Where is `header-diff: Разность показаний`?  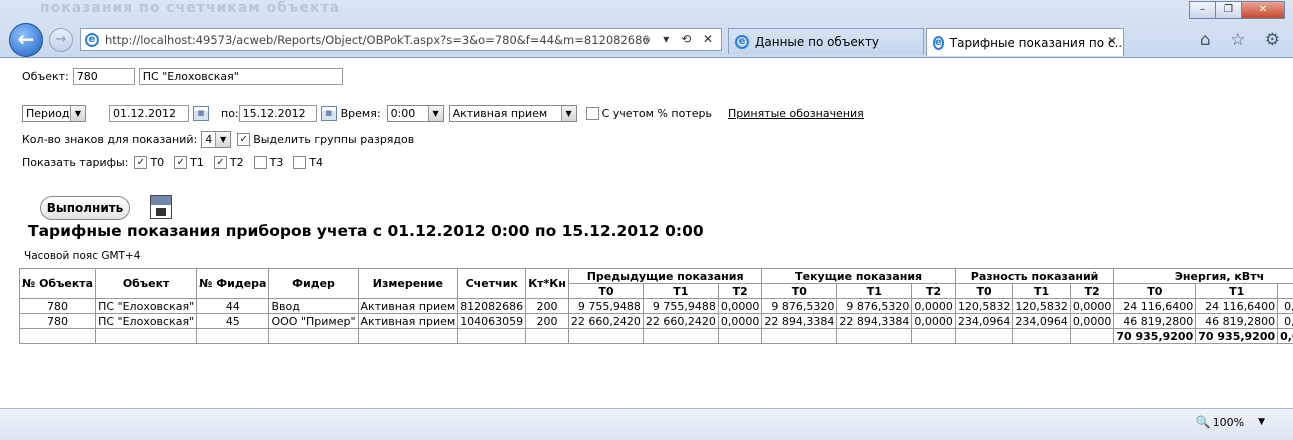
header-diff: Разность показаний is located at coordinates (1034, 276).